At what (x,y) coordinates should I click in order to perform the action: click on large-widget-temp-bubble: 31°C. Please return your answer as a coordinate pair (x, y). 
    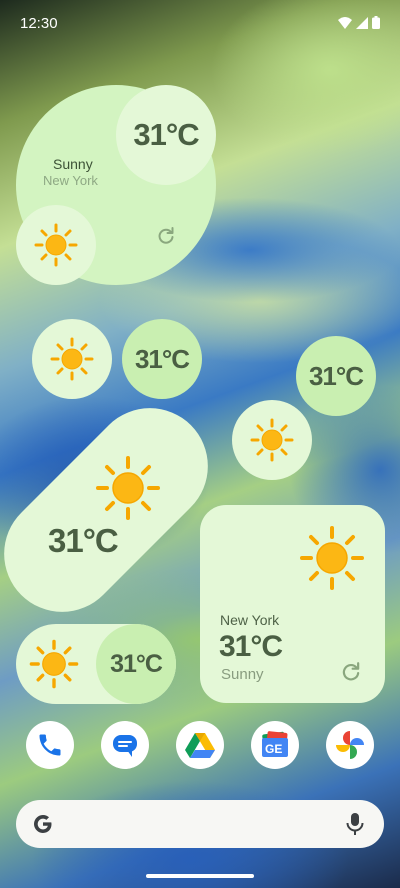
    Looking at the image, I should click on (166, 135).